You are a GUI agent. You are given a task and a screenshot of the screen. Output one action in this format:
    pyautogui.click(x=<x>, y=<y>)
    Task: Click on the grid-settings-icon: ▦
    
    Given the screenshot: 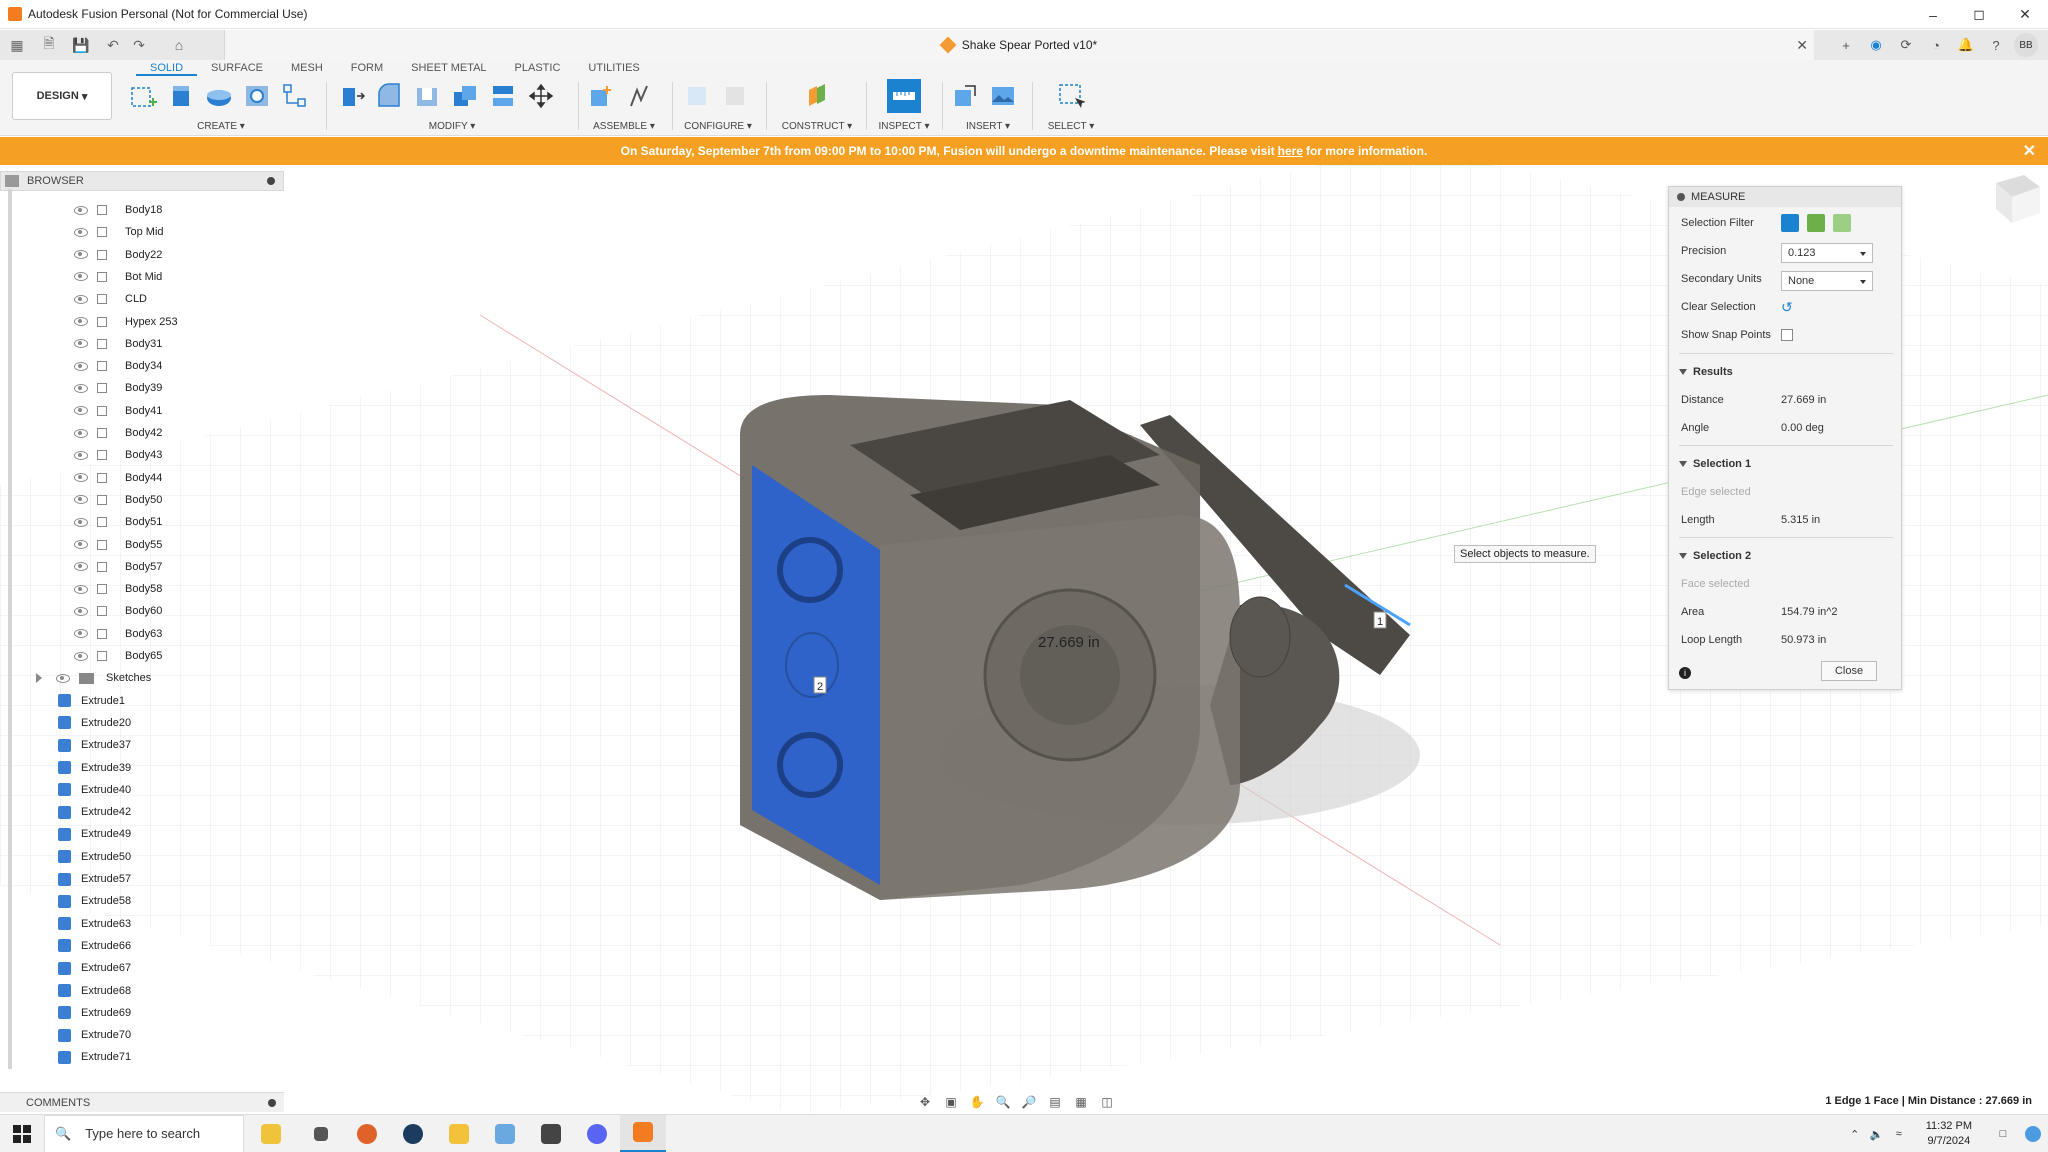 What is the action you would take?
    pyautogui.click(x=1081, y=1102)
    